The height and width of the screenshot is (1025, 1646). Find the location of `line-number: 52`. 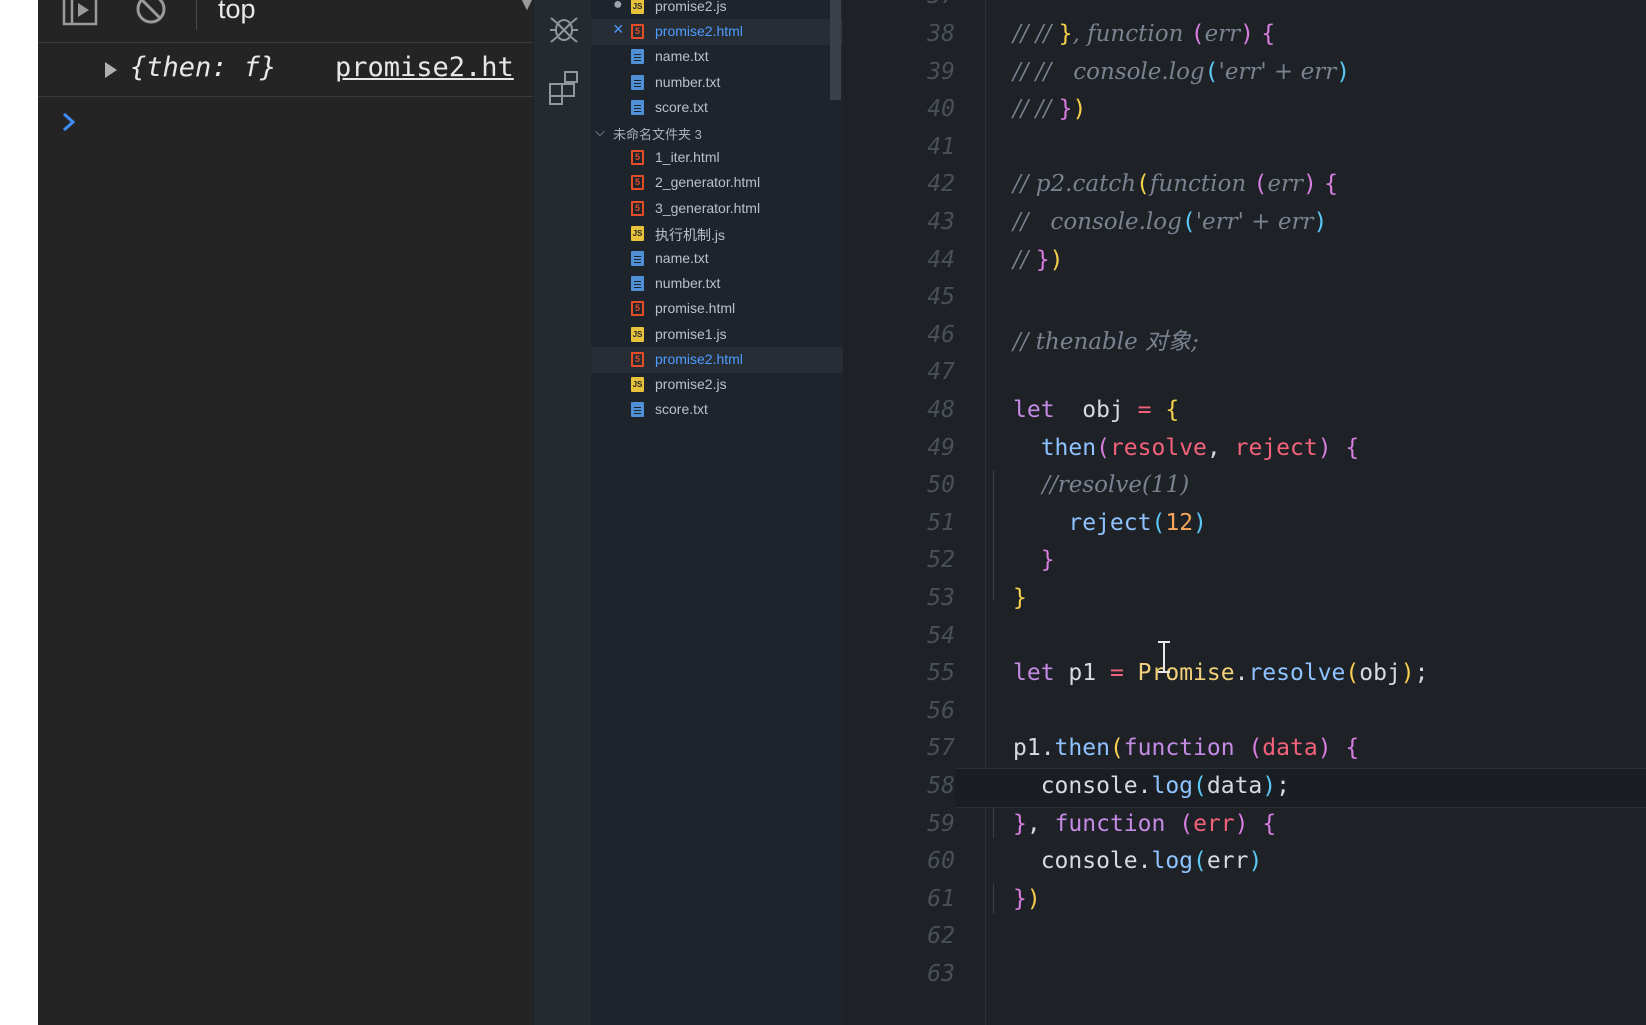

line-number: 52 is located at coordinates (941, 560).